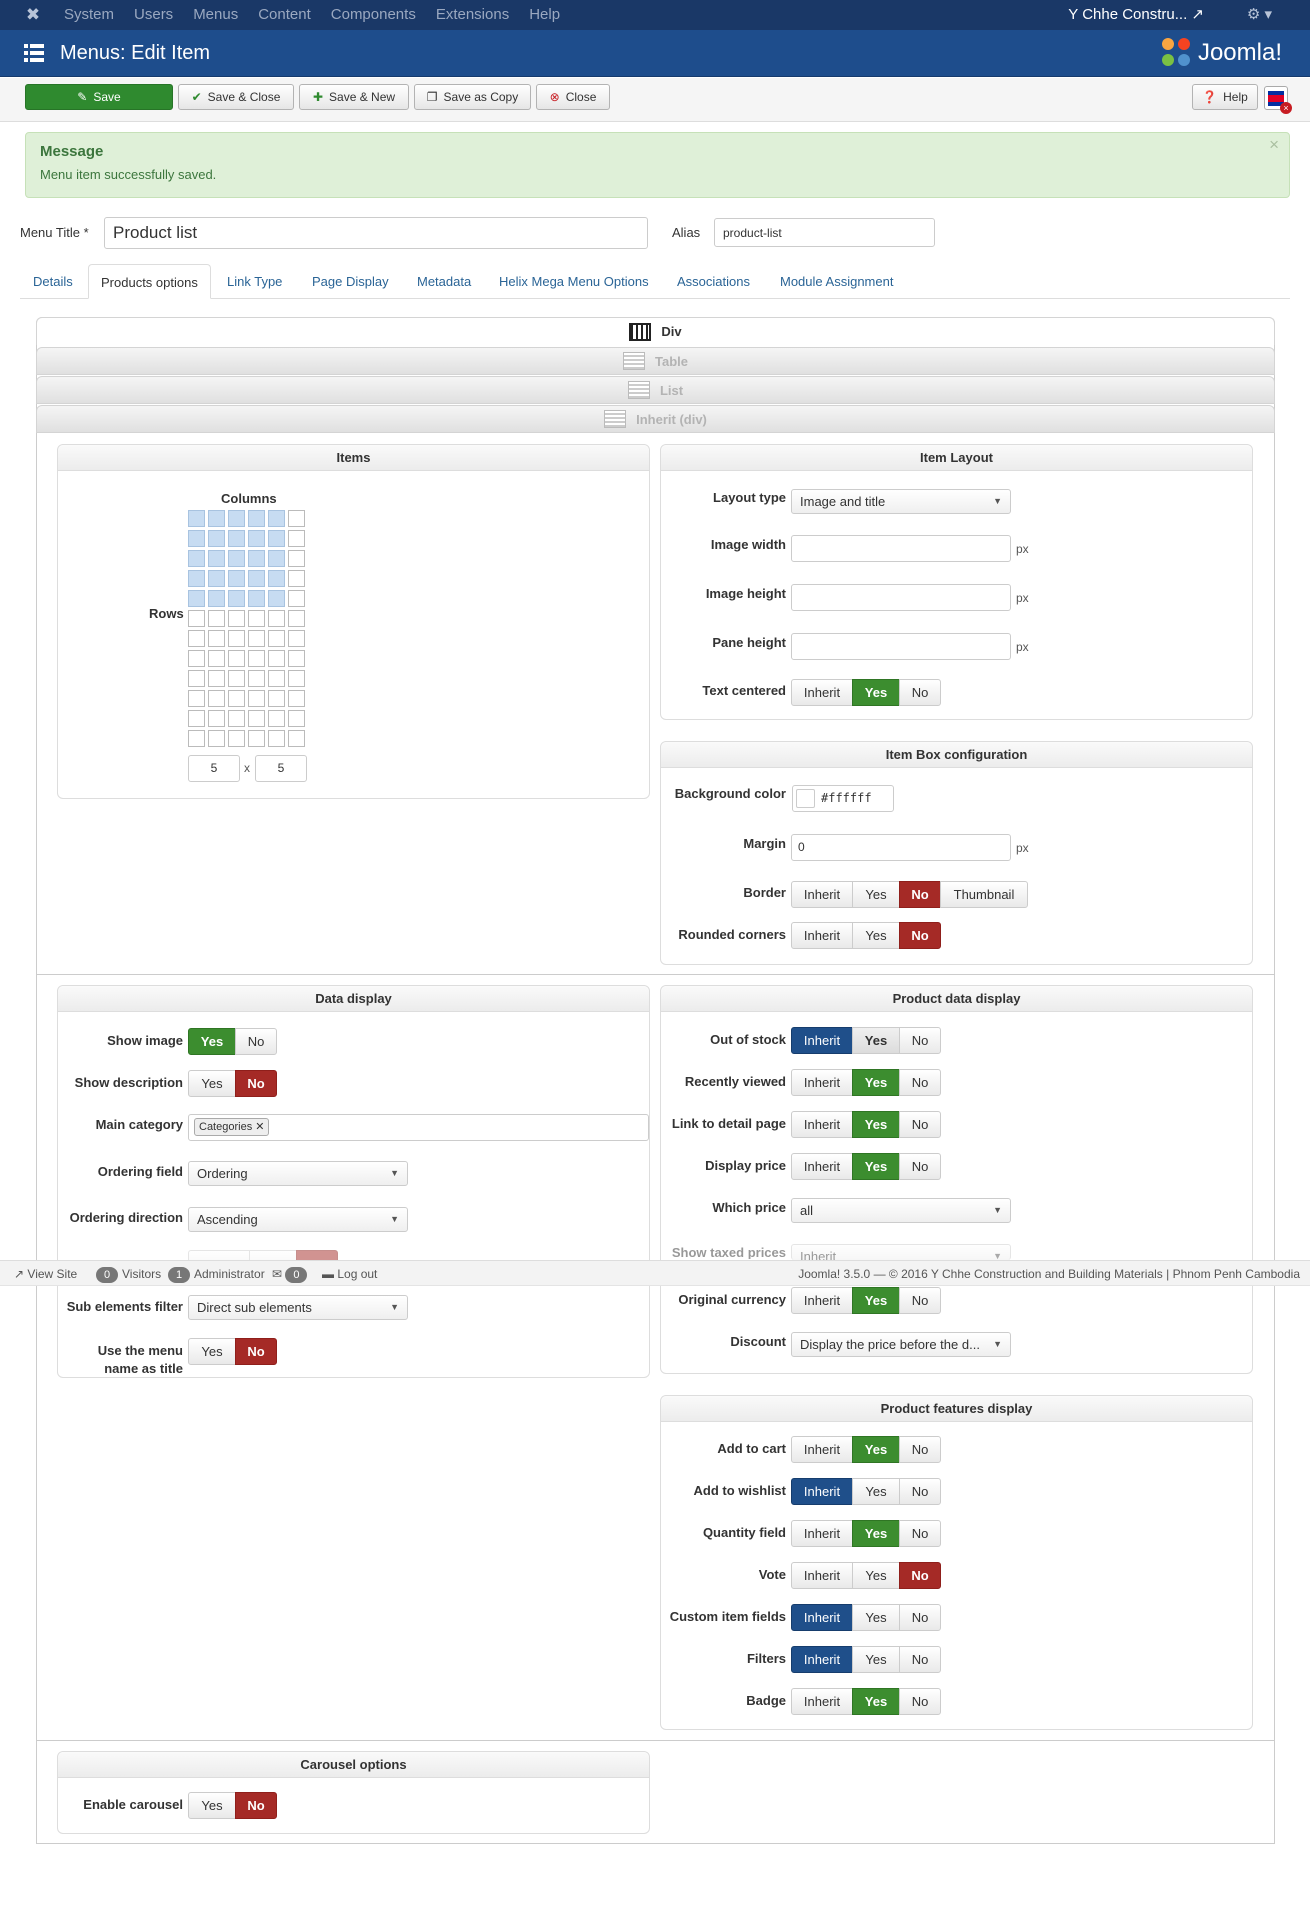 The width and height of the screenshot is (1310, 1912). What do you see at coordinates (1259, 15) in the screenshot?
I see `gear-icon: ⚙ ▾` at bounding box center [1259, 15].